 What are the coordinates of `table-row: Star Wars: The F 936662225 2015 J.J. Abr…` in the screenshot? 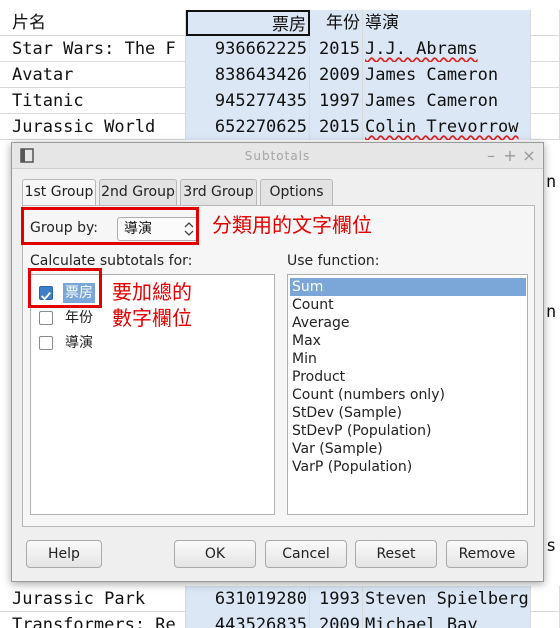 It's located at (280, 49).